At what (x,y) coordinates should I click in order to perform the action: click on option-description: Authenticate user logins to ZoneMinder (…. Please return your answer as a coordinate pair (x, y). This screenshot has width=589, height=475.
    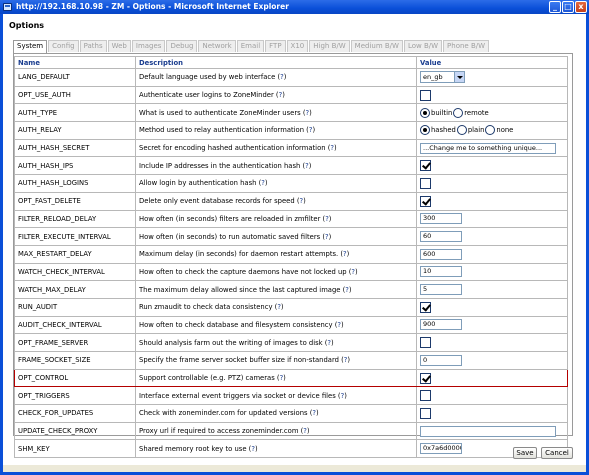
    Looking at the image, I should click on (276, 95).